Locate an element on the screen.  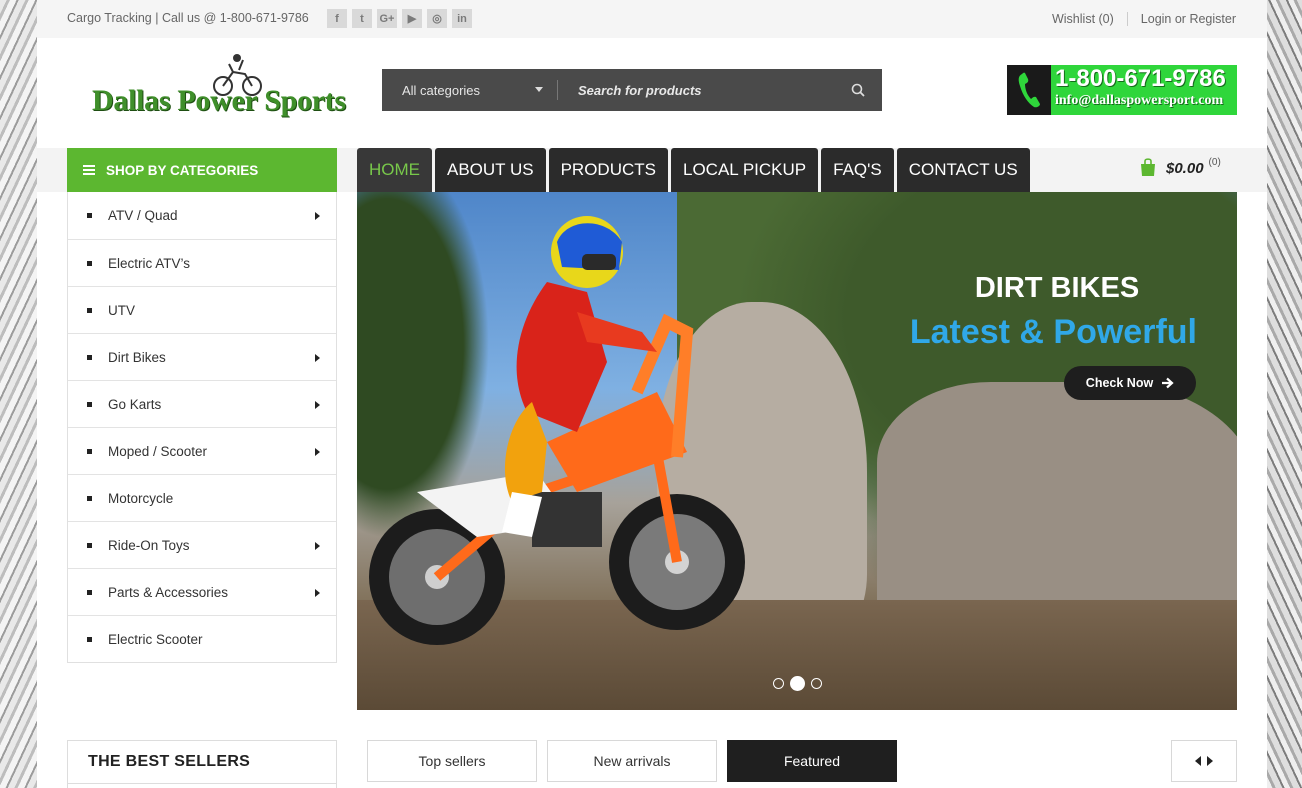
logo-text: Dallas Power Sports is located at coordinates (219, 100).